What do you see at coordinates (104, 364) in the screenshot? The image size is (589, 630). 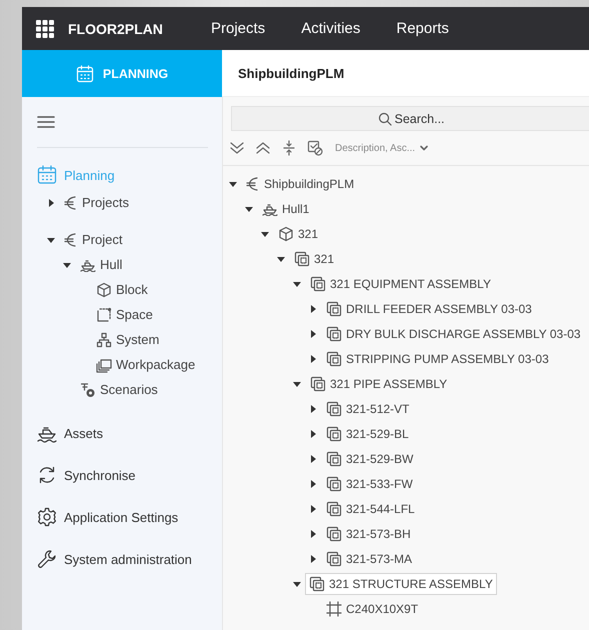 I see `stacked-windows-icon` at bounding box center [104, 364].